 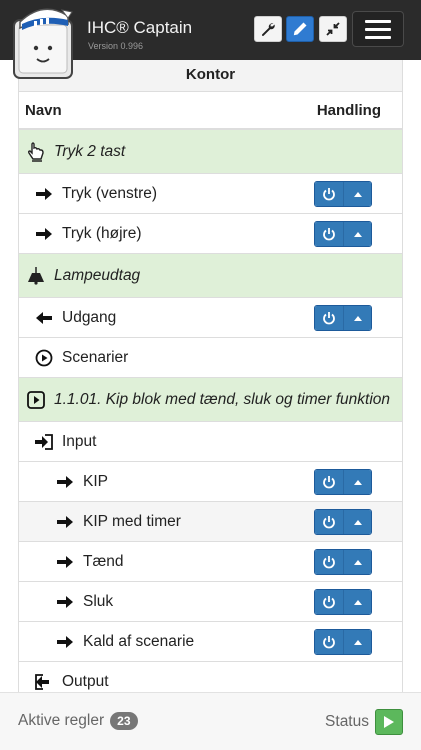 I want to click on play-icon, so click(x=389, y=722).